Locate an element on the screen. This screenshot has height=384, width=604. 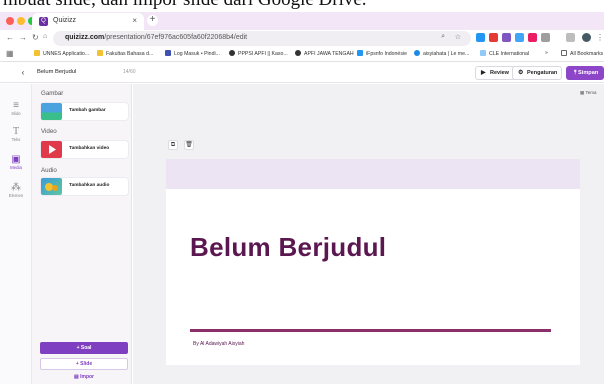
all-bookmarks: All Bookmarks is located at coordinates (582, 53).